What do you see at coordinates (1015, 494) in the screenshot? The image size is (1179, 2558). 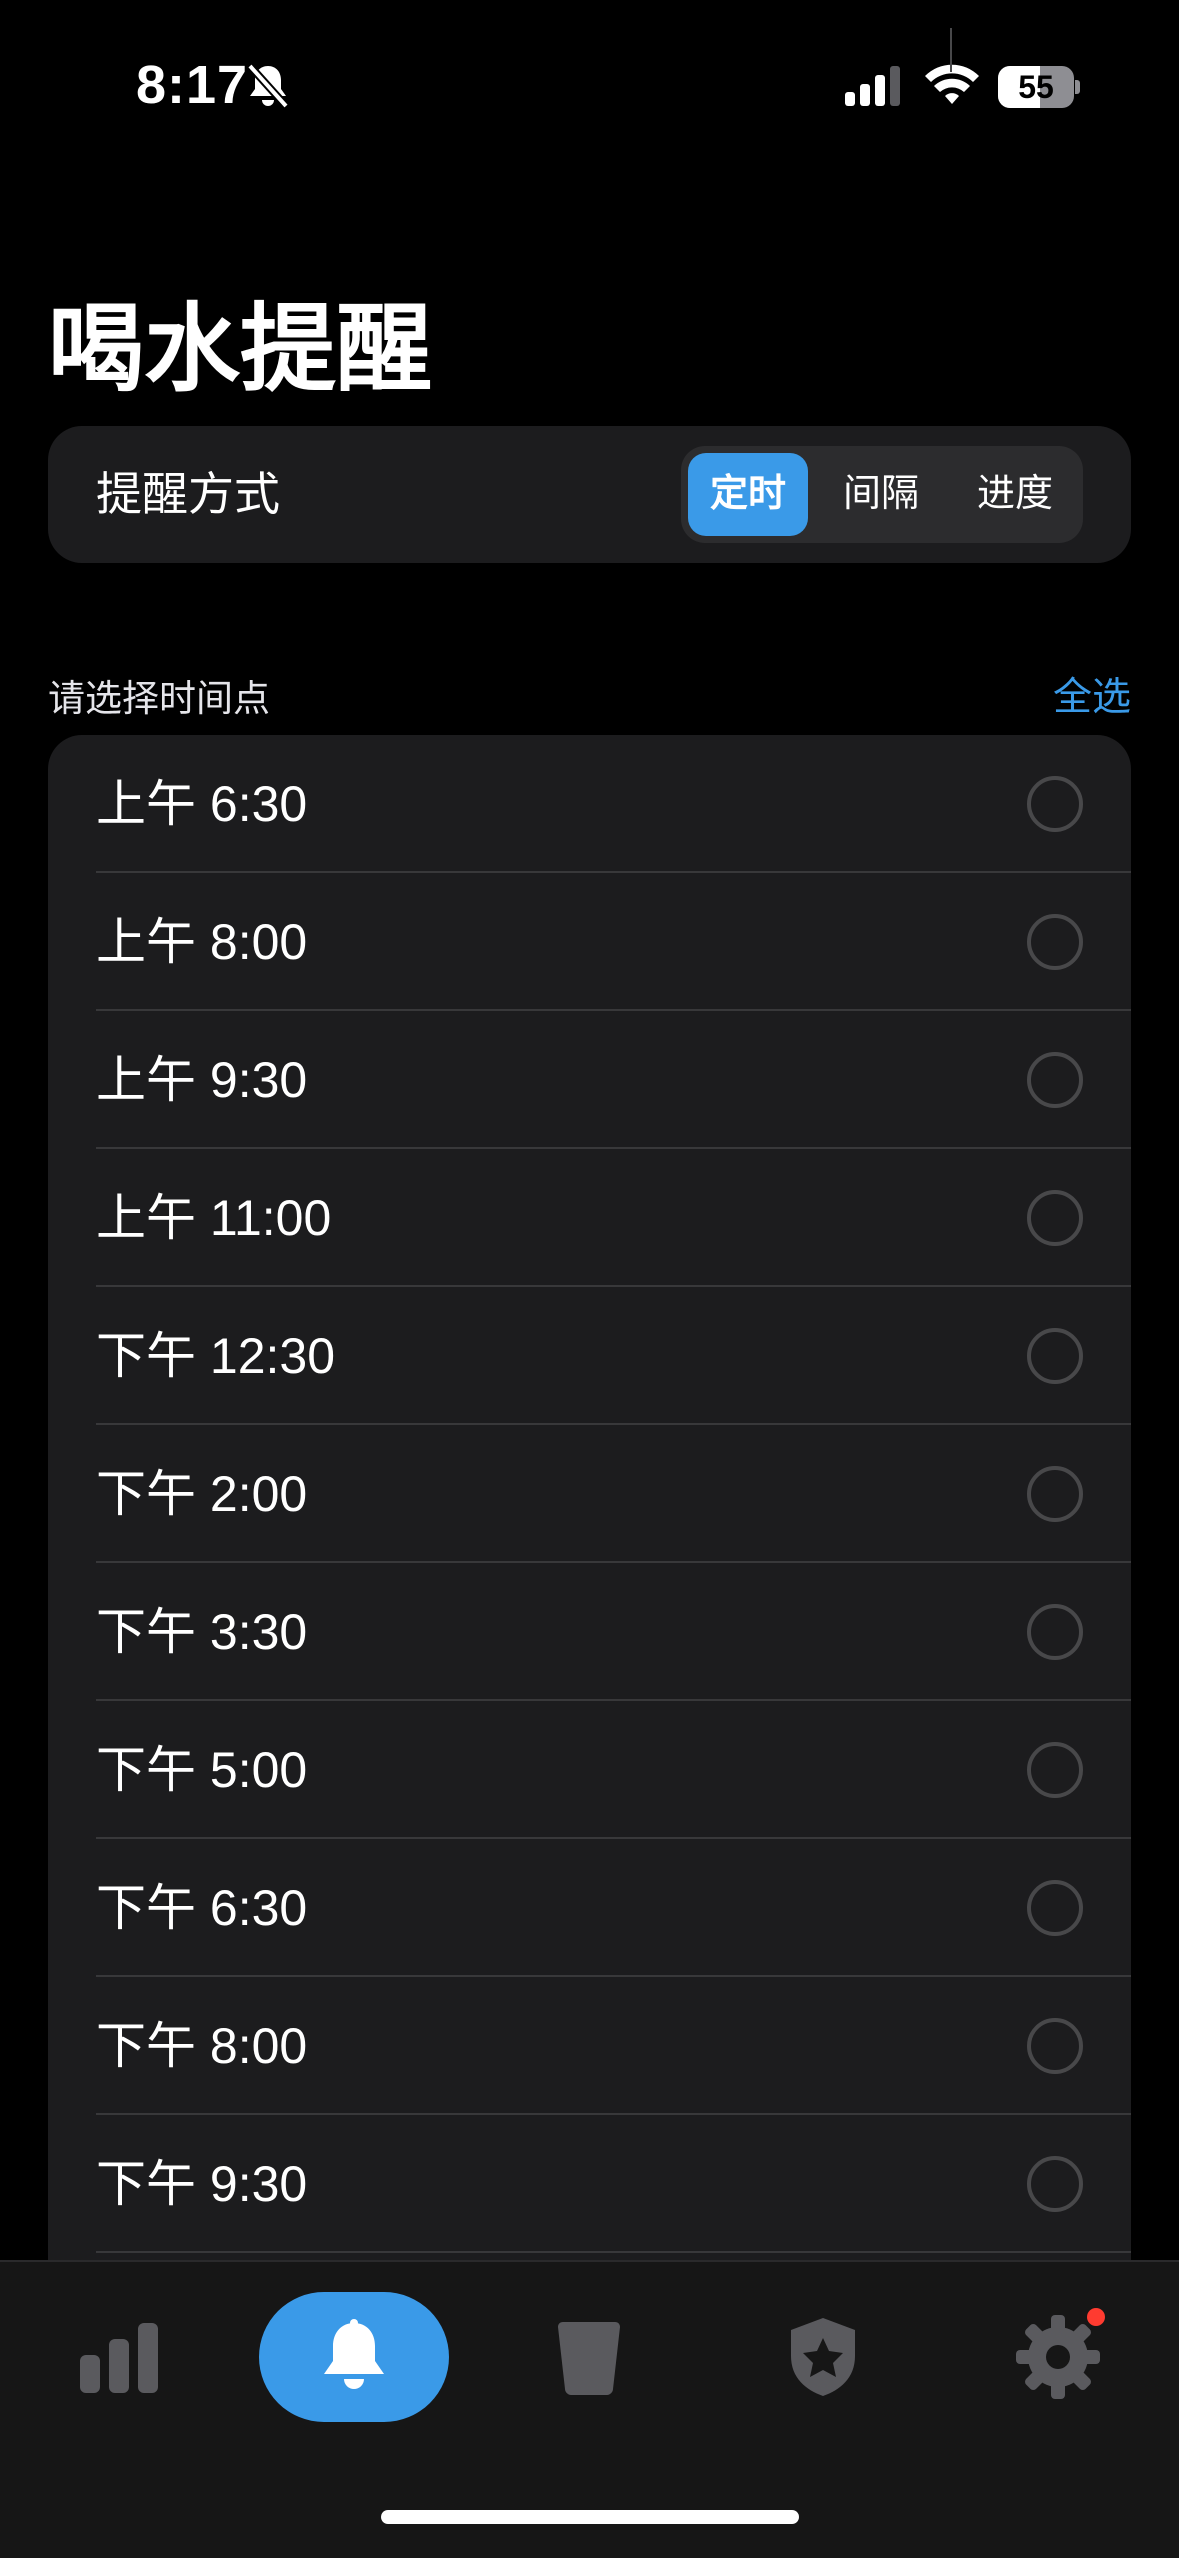 I see `segment-progress: 进度` at bounding box center [1015, 494].